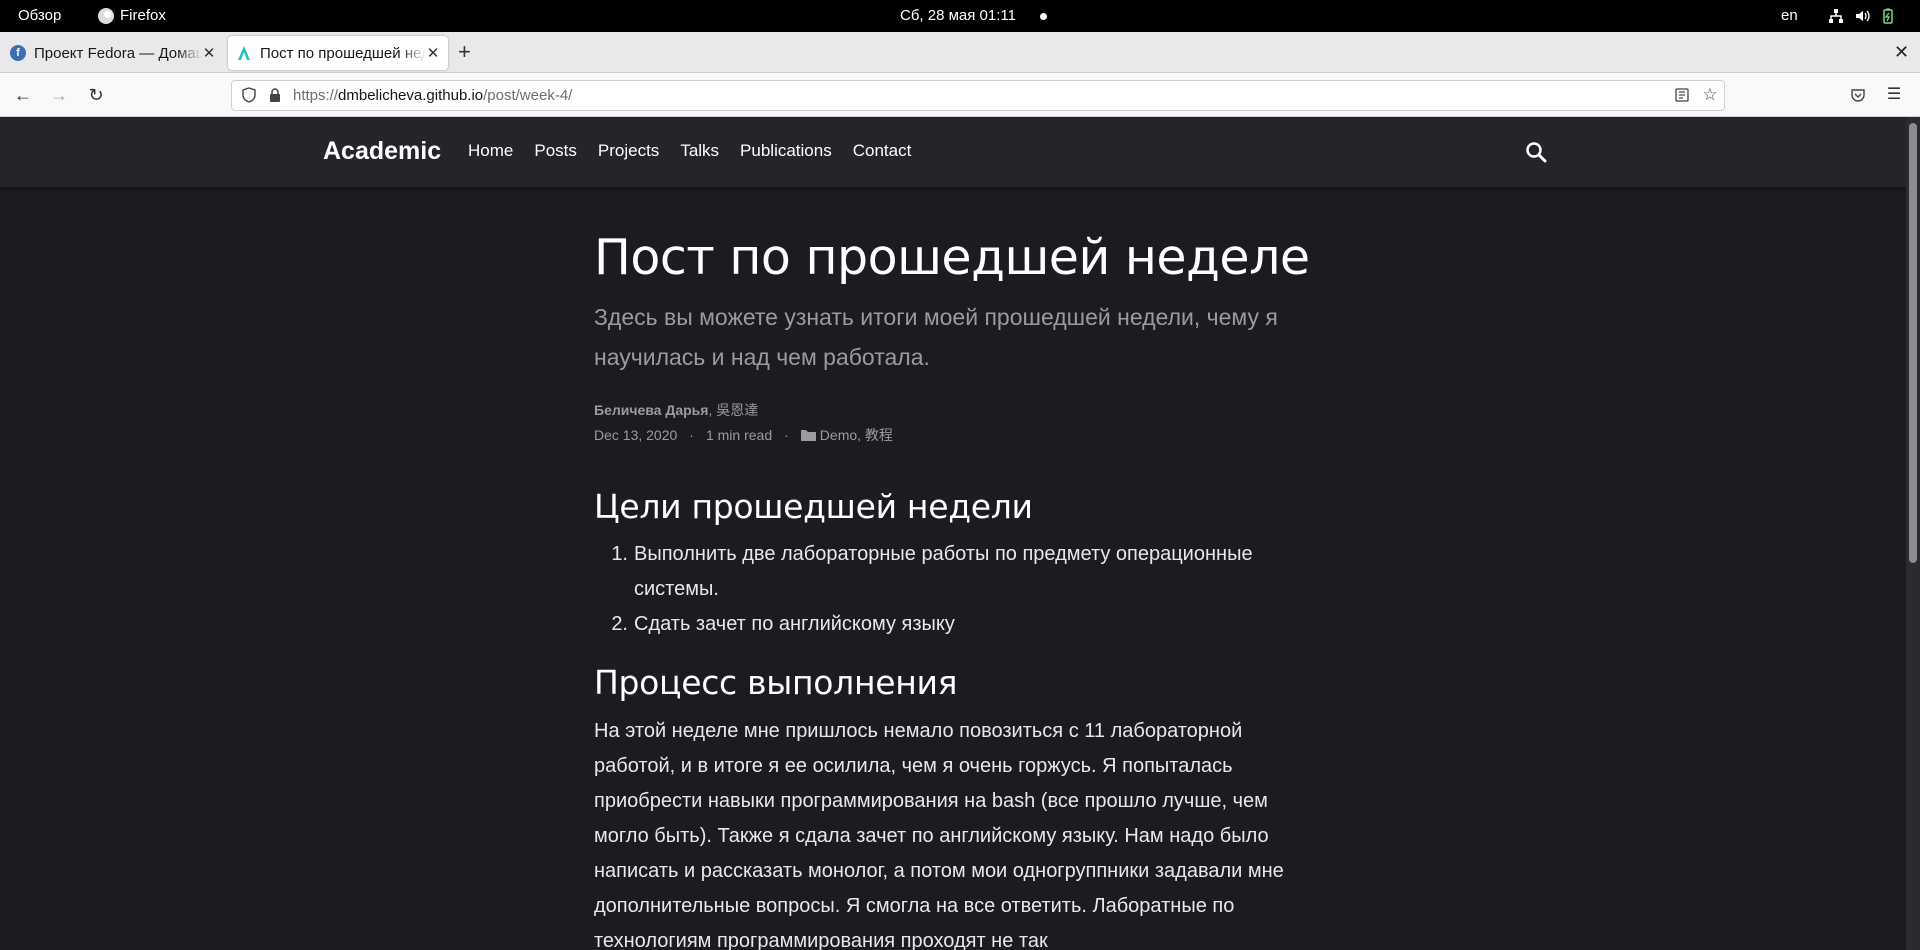 Image resolution: width=1920 pixels, height=950 pixels. I want to click on pocket-icon, so click(1858, 95).